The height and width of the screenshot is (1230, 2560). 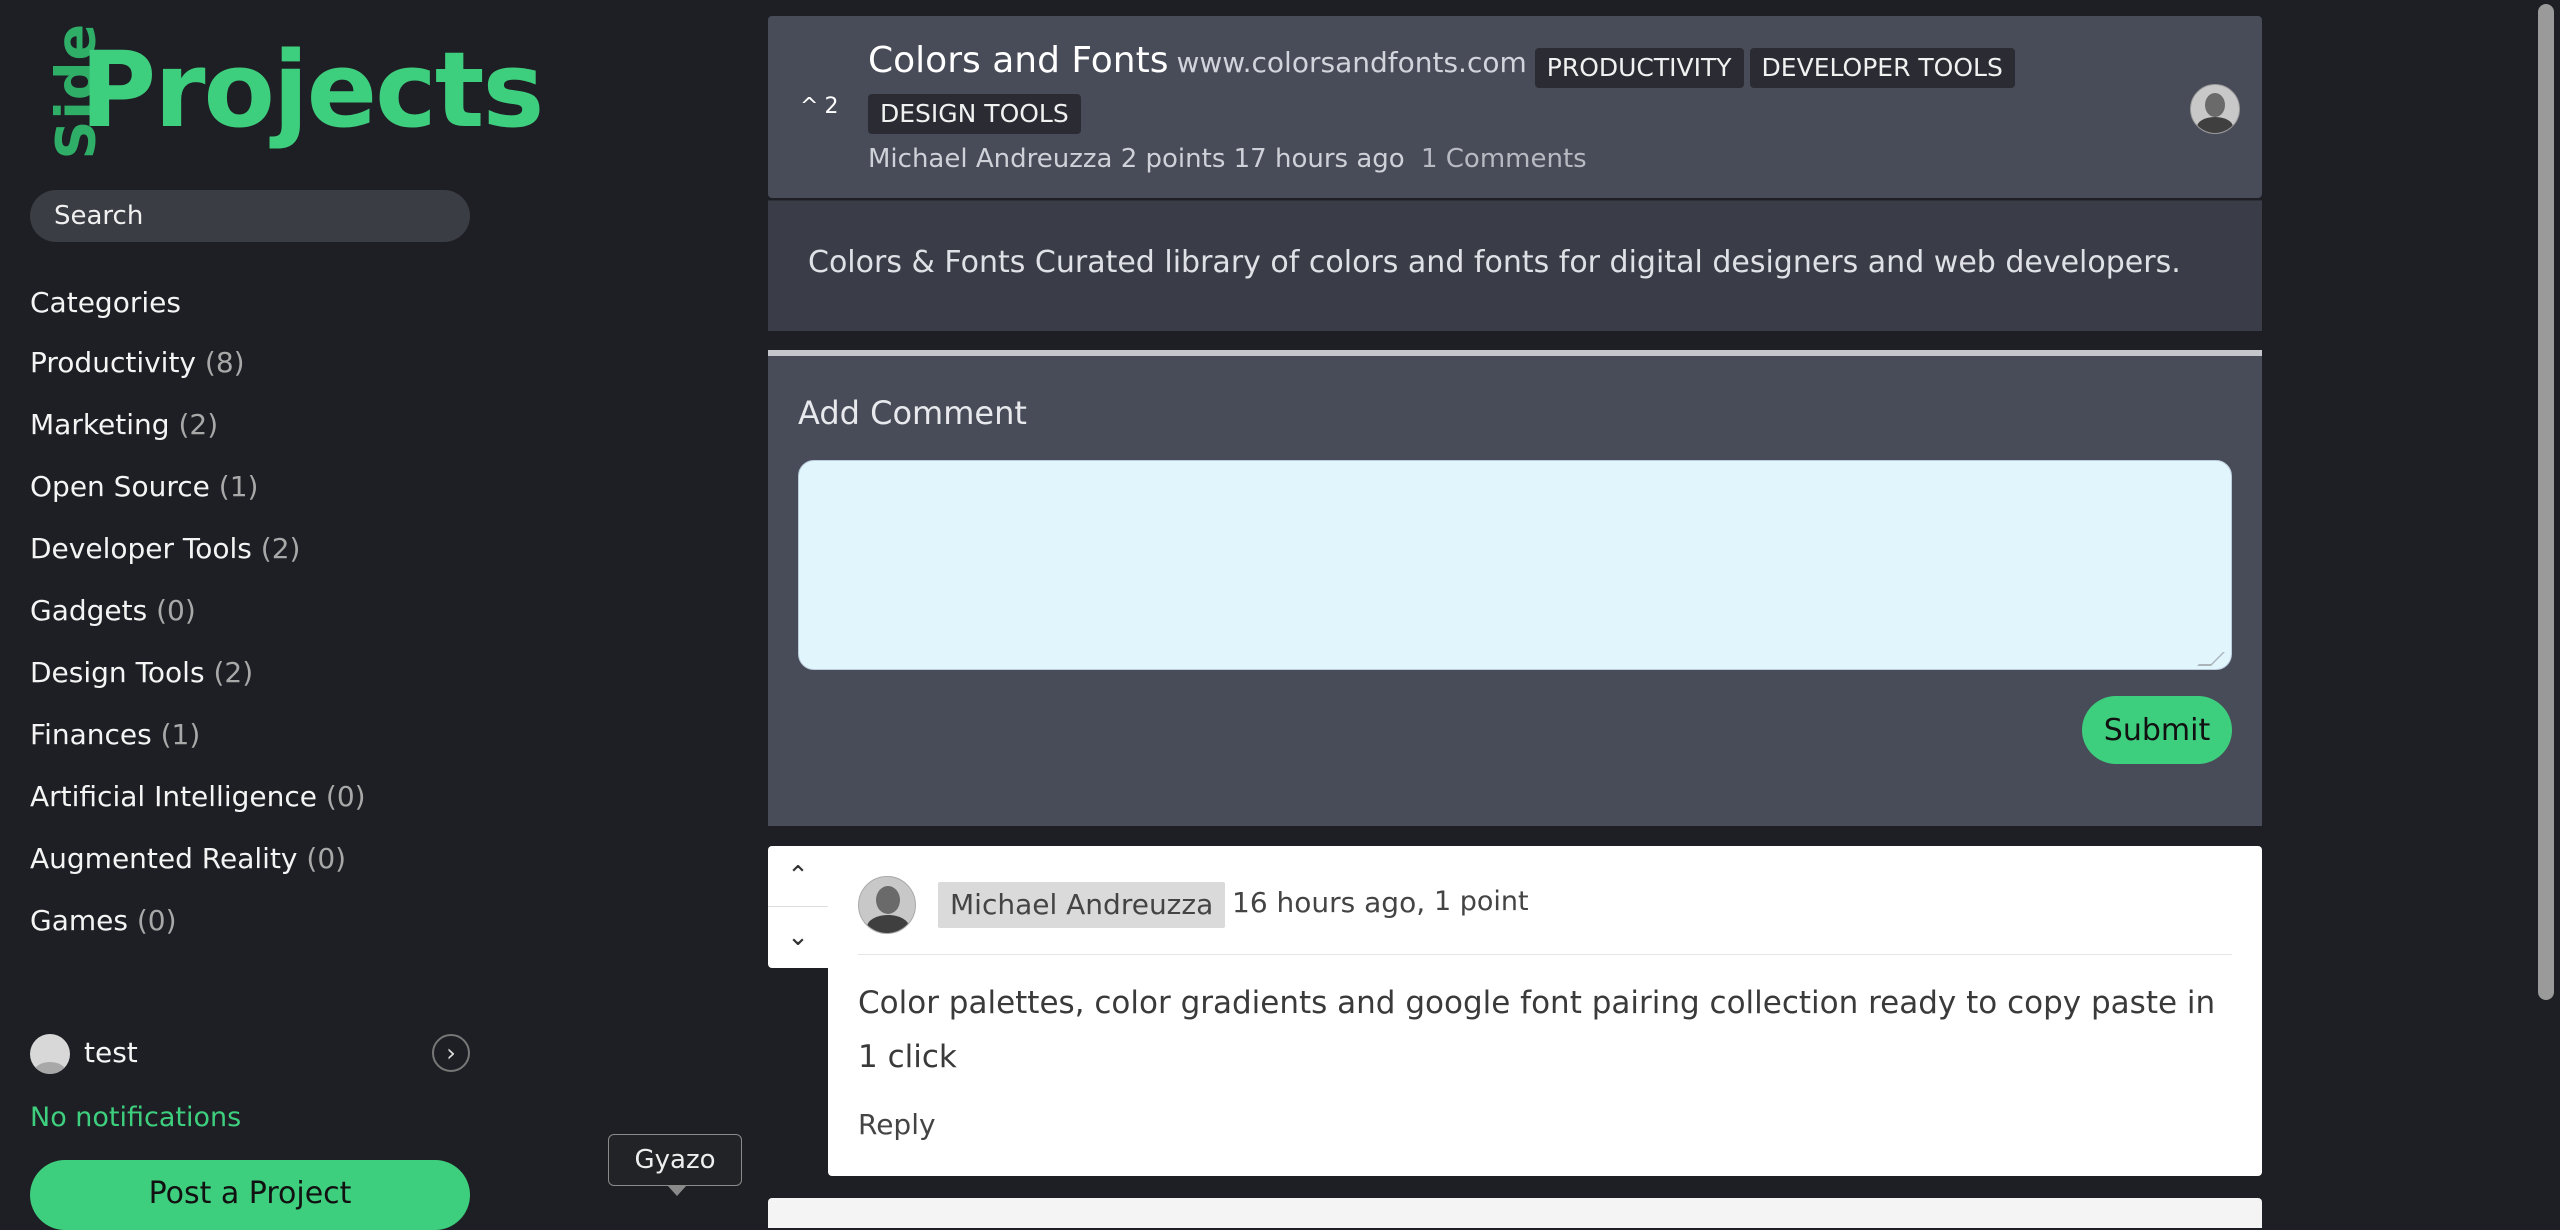 I want to click on comment-author-avatar, so click(x=887, y=905).